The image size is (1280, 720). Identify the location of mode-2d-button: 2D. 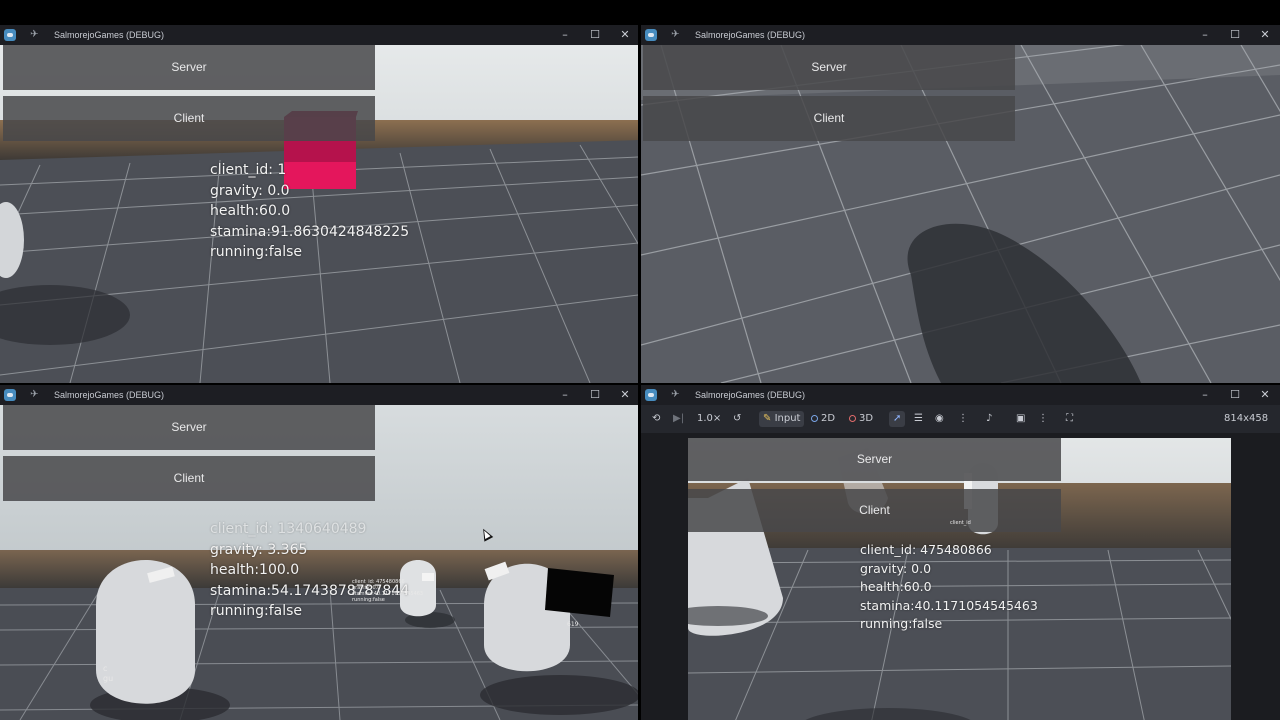
(823, 419).